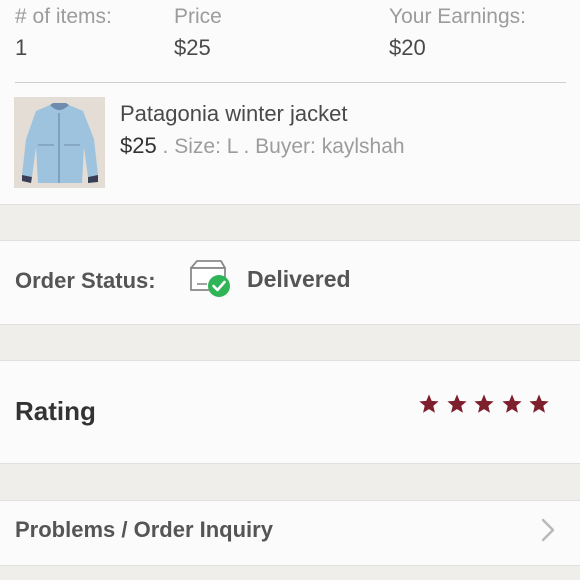 This screenshot has width=580, height=580. I want to click on order-status-value: Delivered, so click(299, 279).